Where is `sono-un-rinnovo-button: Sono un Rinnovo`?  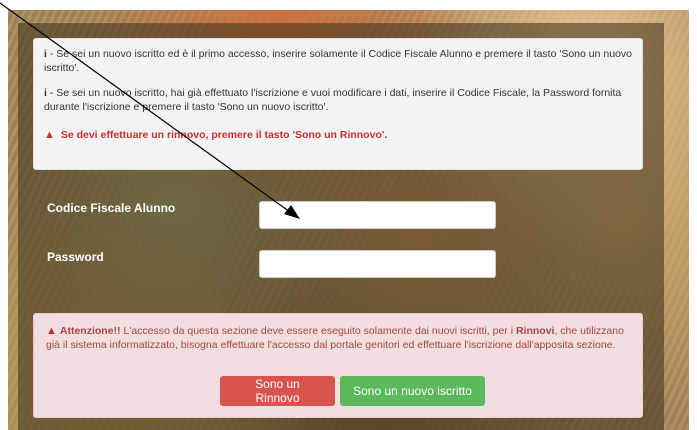
sono-un-rinnovo-button: Sono un Rinnovo is located at coordinates (277, 391).